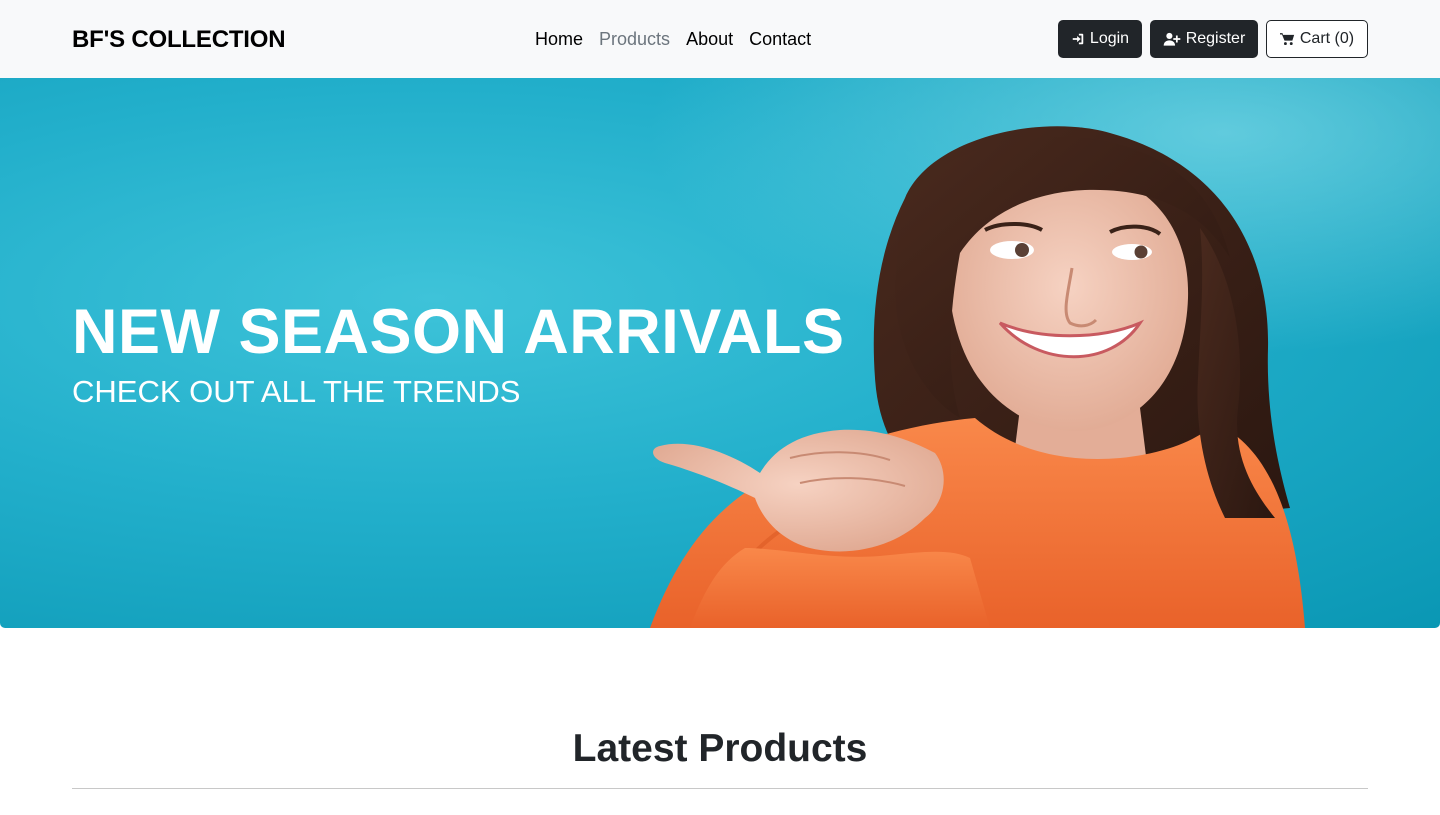 This screenshot has height=815, width=1440. What do you see at coordinates (1078, 39) in the screenshot?
I see `sign-in-icon` at bounding box center [1078, 39].